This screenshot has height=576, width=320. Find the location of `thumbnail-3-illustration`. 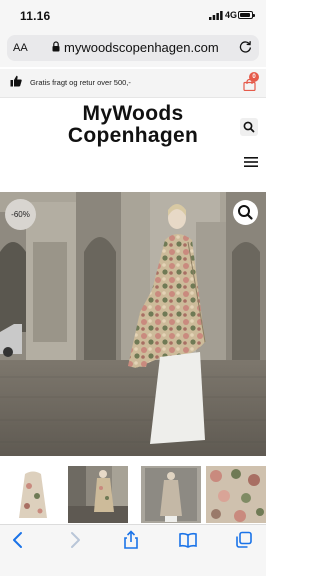

thumbnail-3-illustration is located at coordinates (171, 494).